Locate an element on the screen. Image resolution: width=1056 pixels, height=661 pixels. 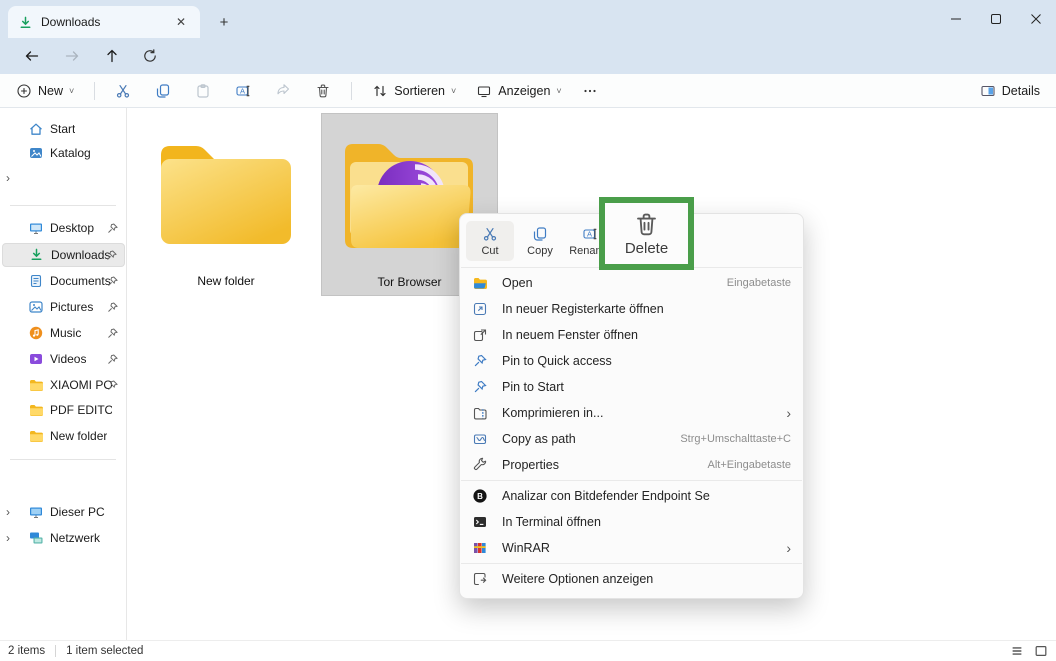
sidebar-item-netzwerk: › Netzwerk is located at coordinates (63, 538).